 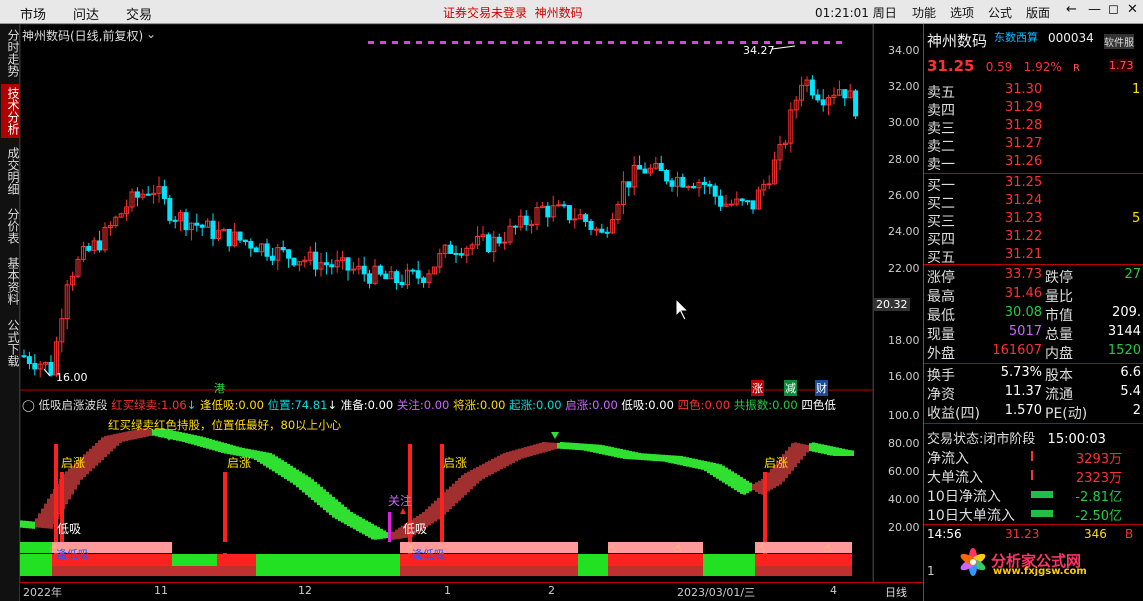 What do you see at coordinates (1033, 423) in the screenshot?
I see `book-divider` at bounding box center [1033, 423].